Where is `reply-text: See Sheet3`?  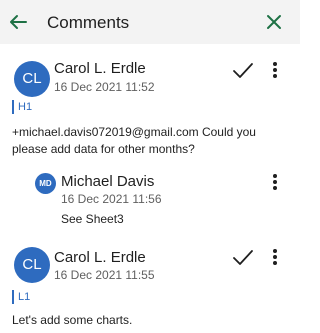 reply-text: See Sheet3 is located at coordinates (92, 219).